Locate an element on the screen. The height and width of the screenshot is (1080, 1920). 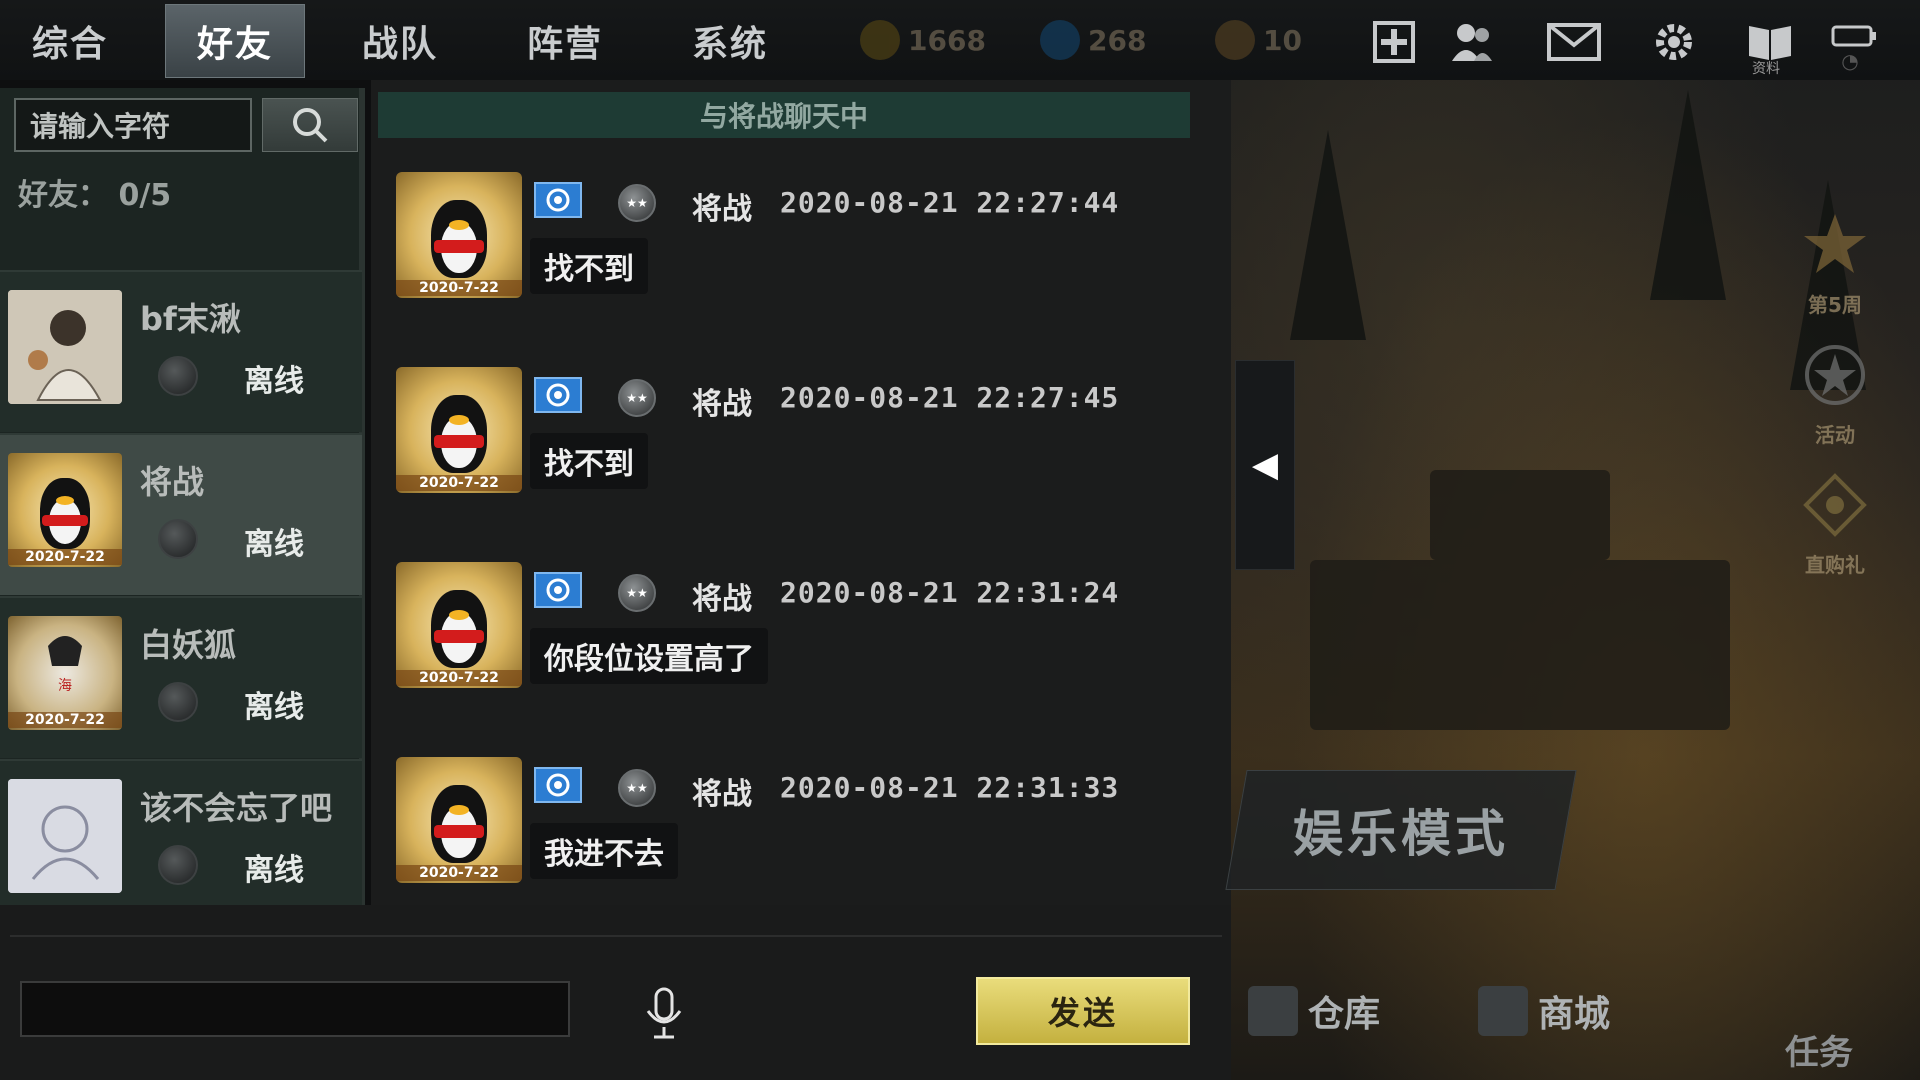
chat-message: 2020-7-22 ★★ 将战 2020-08-21 22:27:45 找不到 is located at coordinates (786, 434).